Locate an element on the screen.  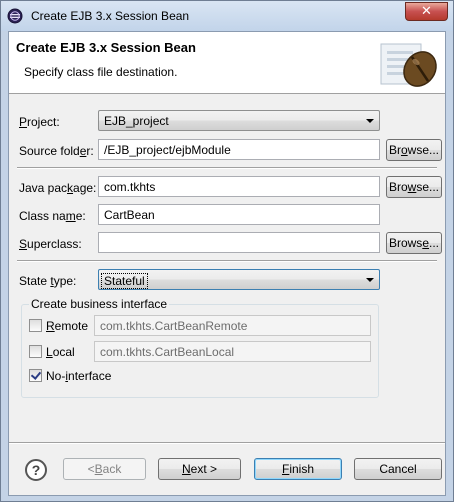
finish-button: Finish is located at coordinates (298, 469).